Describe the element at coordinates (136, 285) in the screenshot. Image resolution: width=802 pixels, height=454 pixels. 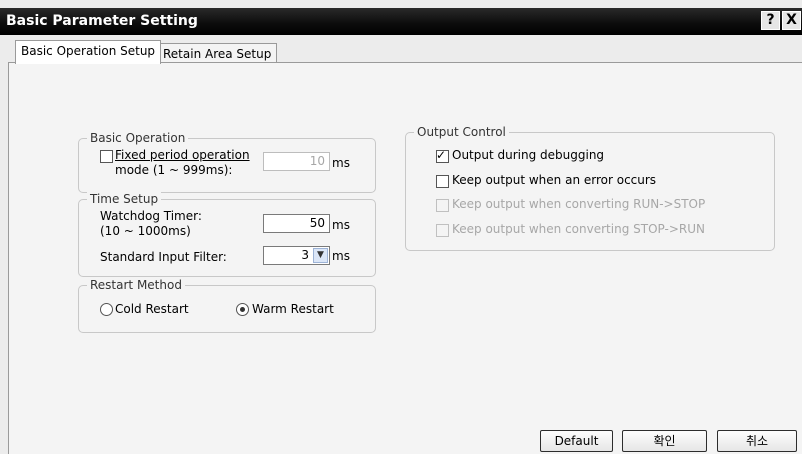
I see `restart-method-legend: Restart Method` at that location.